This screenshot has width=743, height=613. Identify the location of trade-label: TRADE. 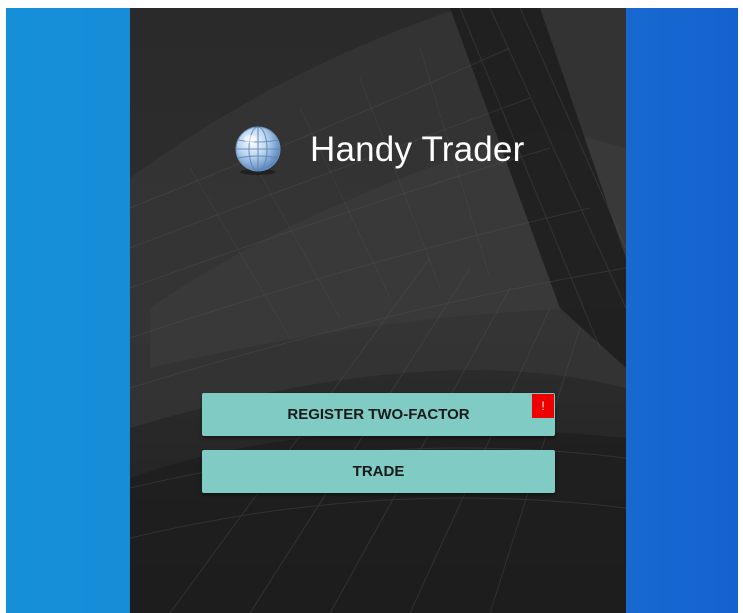
(378, 471).